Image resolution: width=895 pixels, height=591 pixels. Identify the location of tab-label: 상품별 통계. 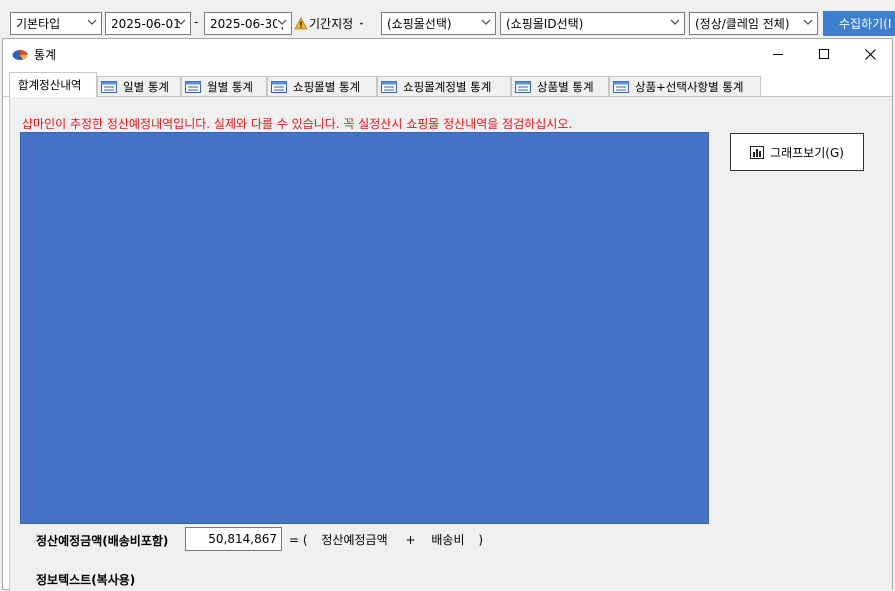
(565, 86).